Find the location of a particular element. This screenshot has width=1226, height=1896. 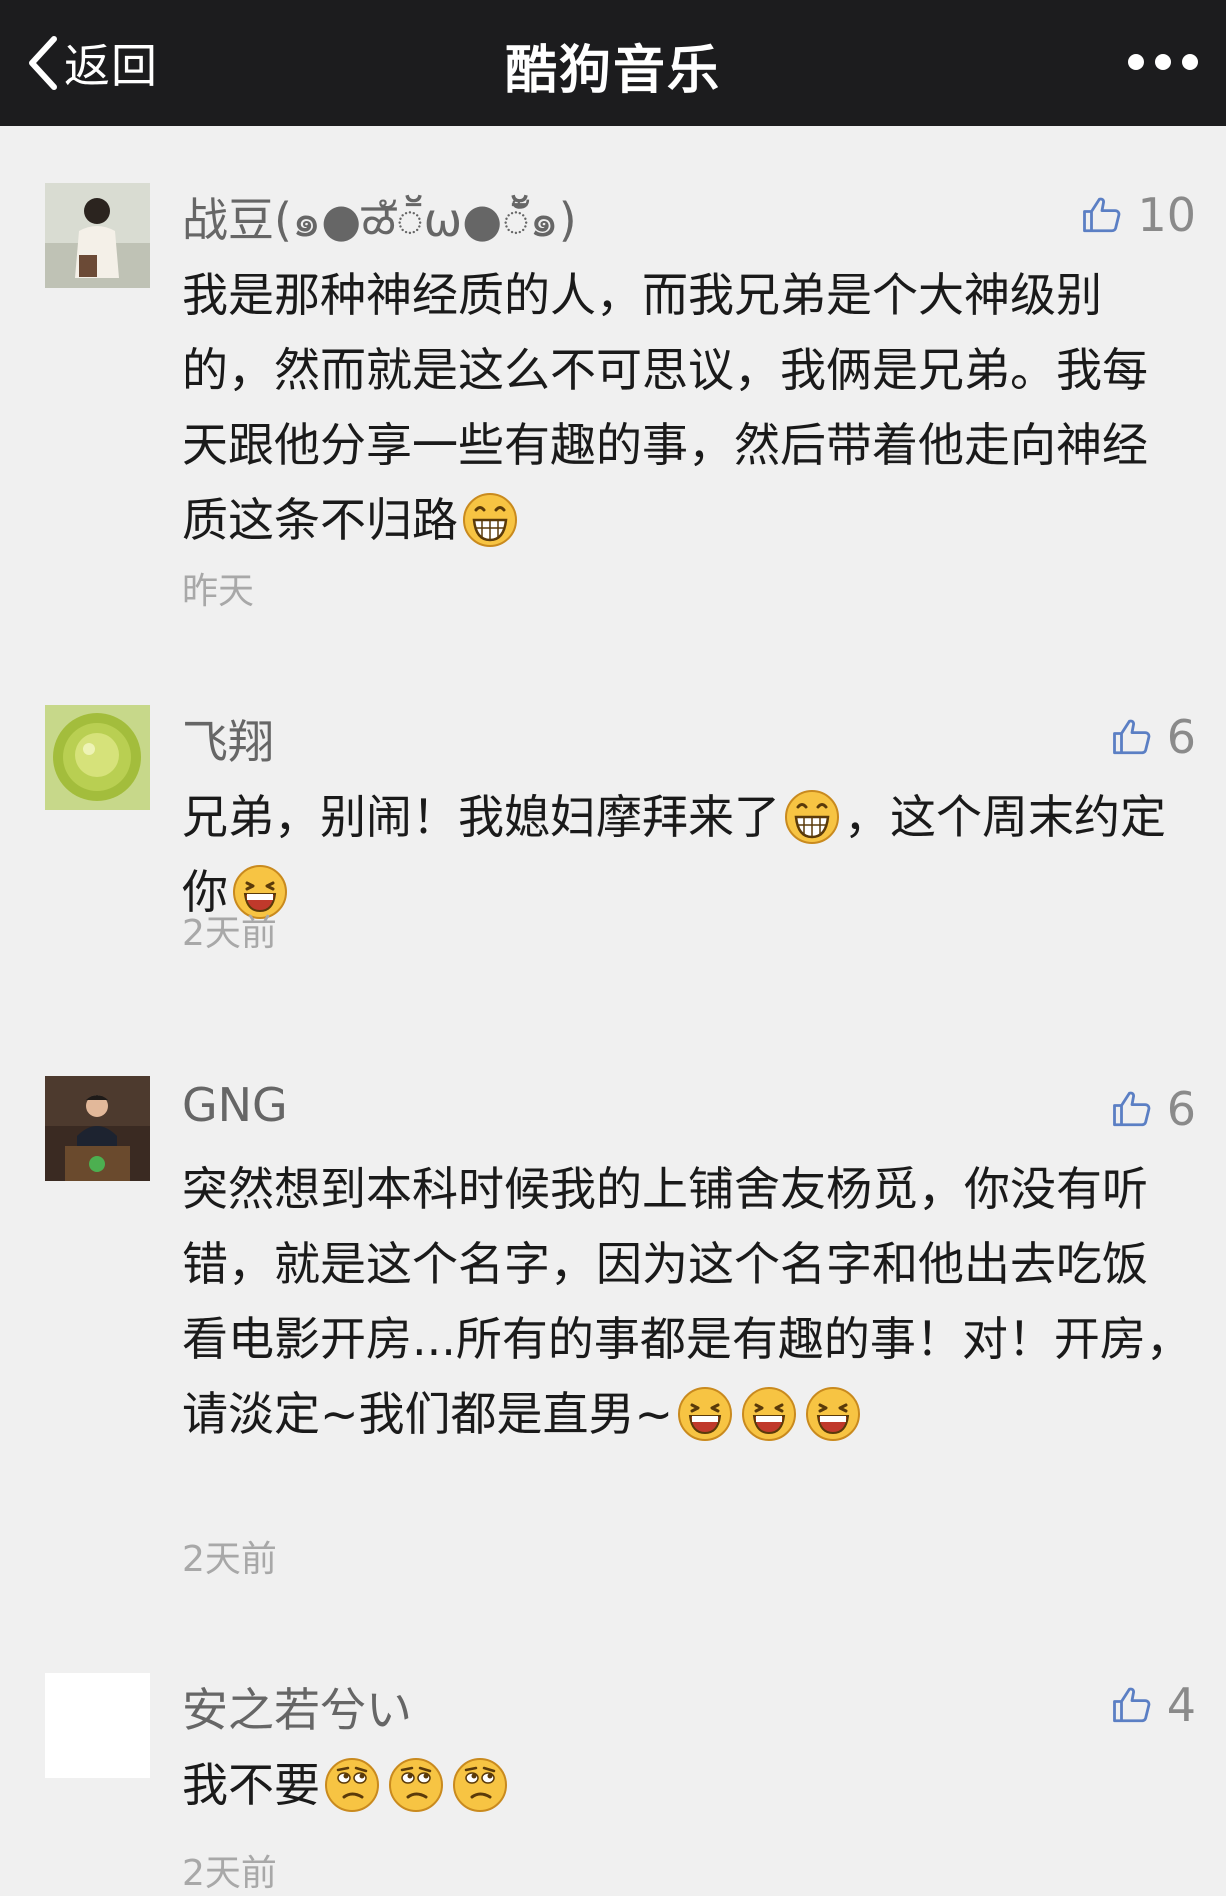

comment-author: 战豆(๑●ळัॕω●ॕั๑) is located at coordinates (379, 220).